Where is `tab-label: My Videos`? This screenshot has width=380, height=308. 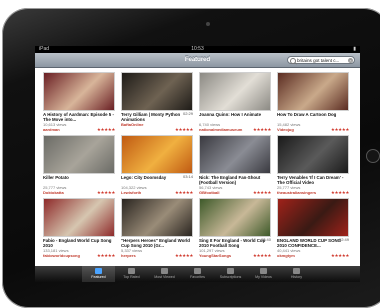
tab-label: My Videos is located at coordinates (263, 277).